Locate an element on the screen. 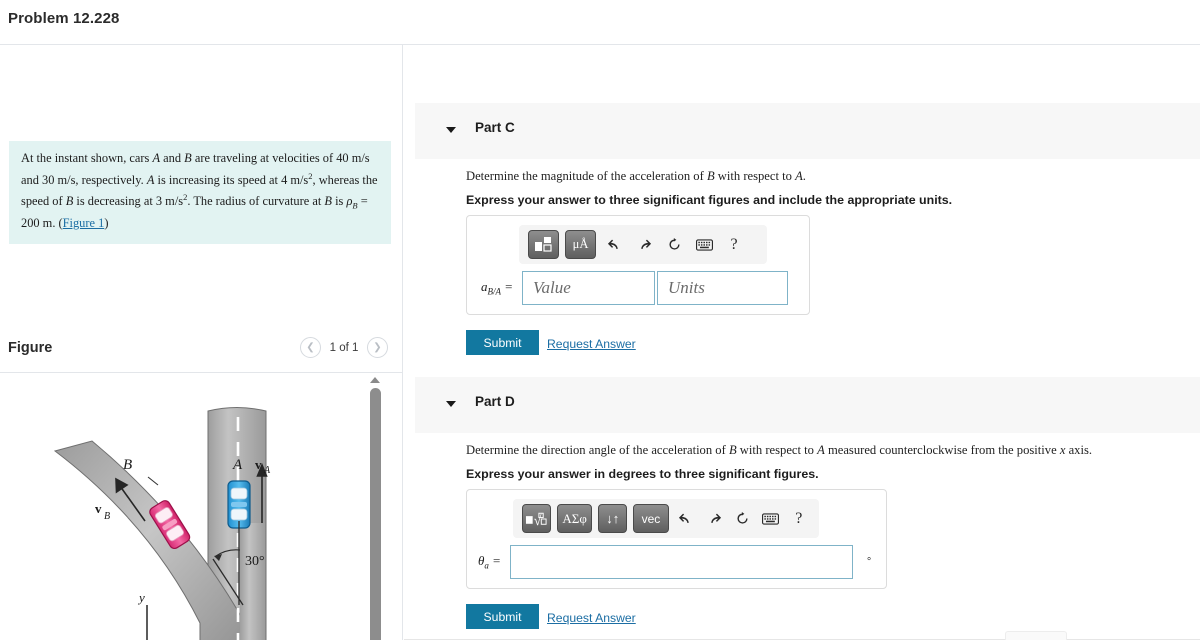 The height and width of the screenshot is (640, 1200). label-velocity-b: v is located at coordinates (98, 508).